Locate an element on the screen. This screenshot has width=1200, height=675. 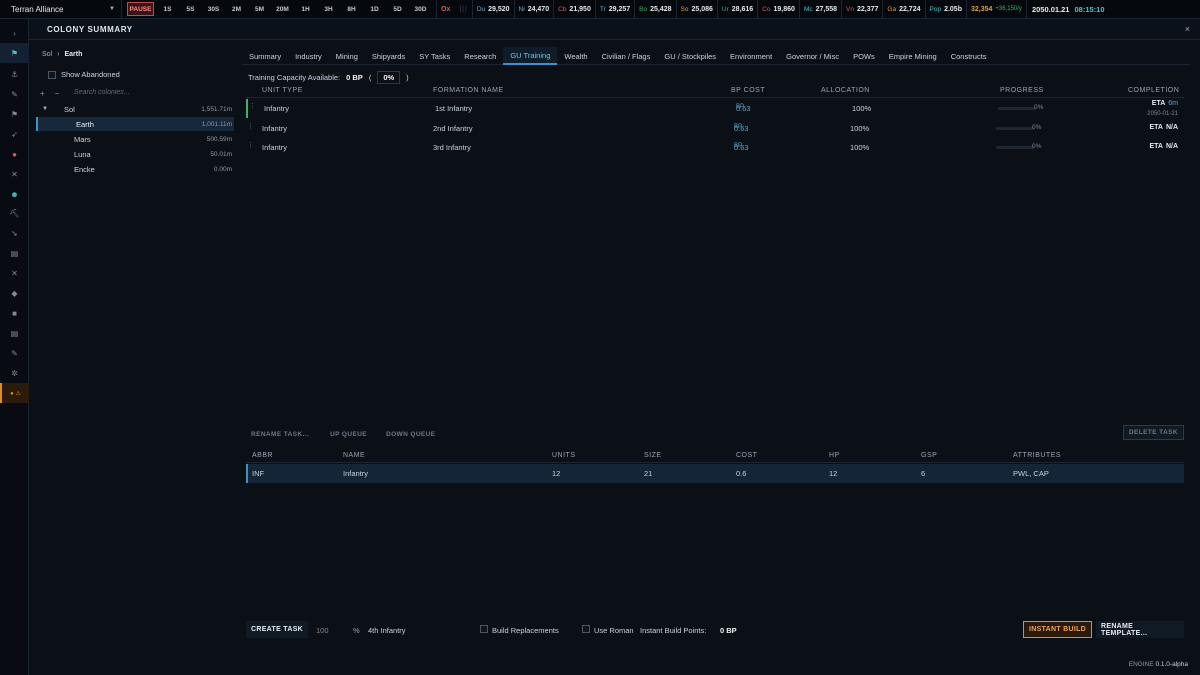
col-progress: PROGRESS is located at coordinates (1022, 90).